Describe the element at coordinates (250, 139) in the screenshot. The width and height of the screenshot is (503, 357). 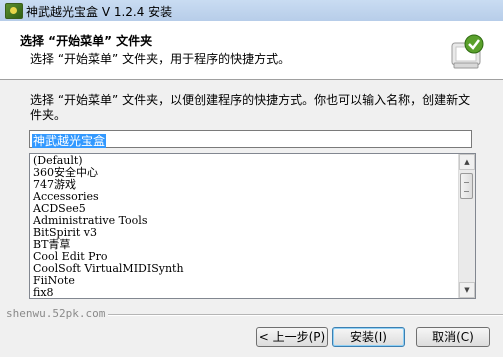
I see `start-menu-folder-input: 神武越光宝盒` at that location.